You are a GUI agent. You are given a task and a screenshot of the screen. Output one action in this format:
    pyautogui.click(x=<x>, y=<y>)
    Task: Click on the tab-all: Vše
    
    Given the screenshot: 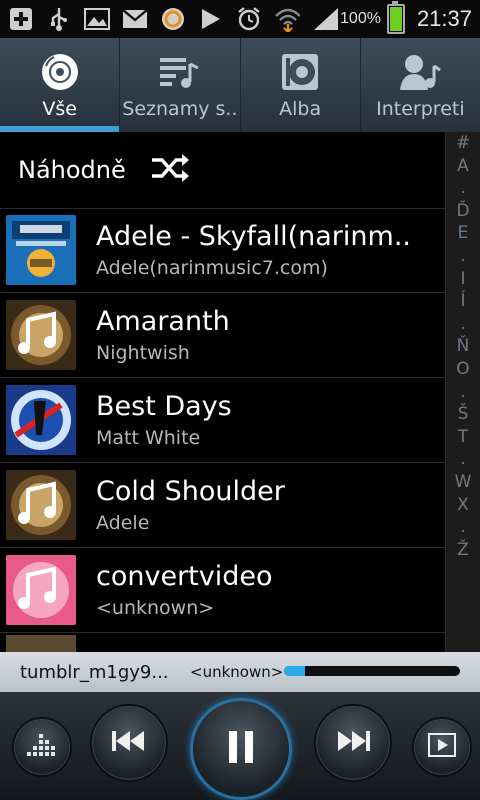 What is the action you would take?
    pyautogui.click(x=60, y=85)
    